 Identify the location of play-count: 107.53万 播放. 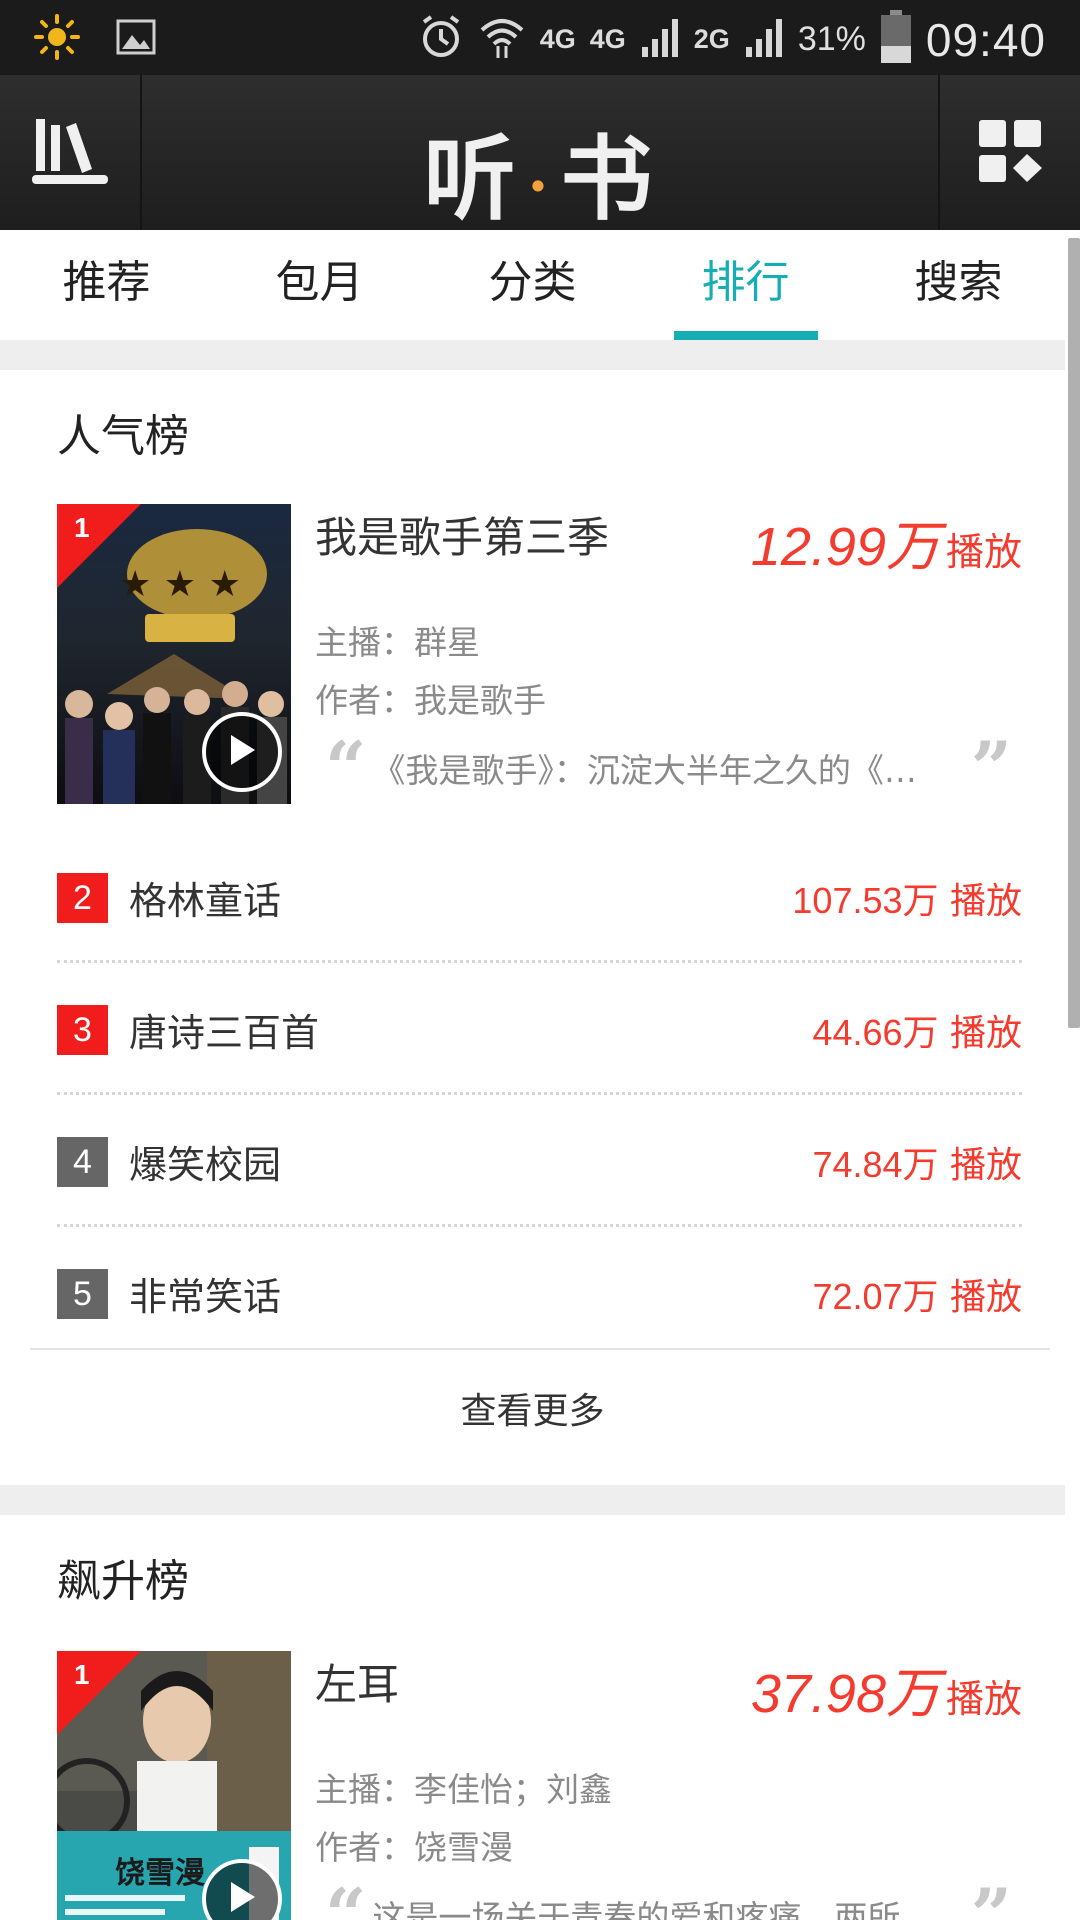
(907, 901).